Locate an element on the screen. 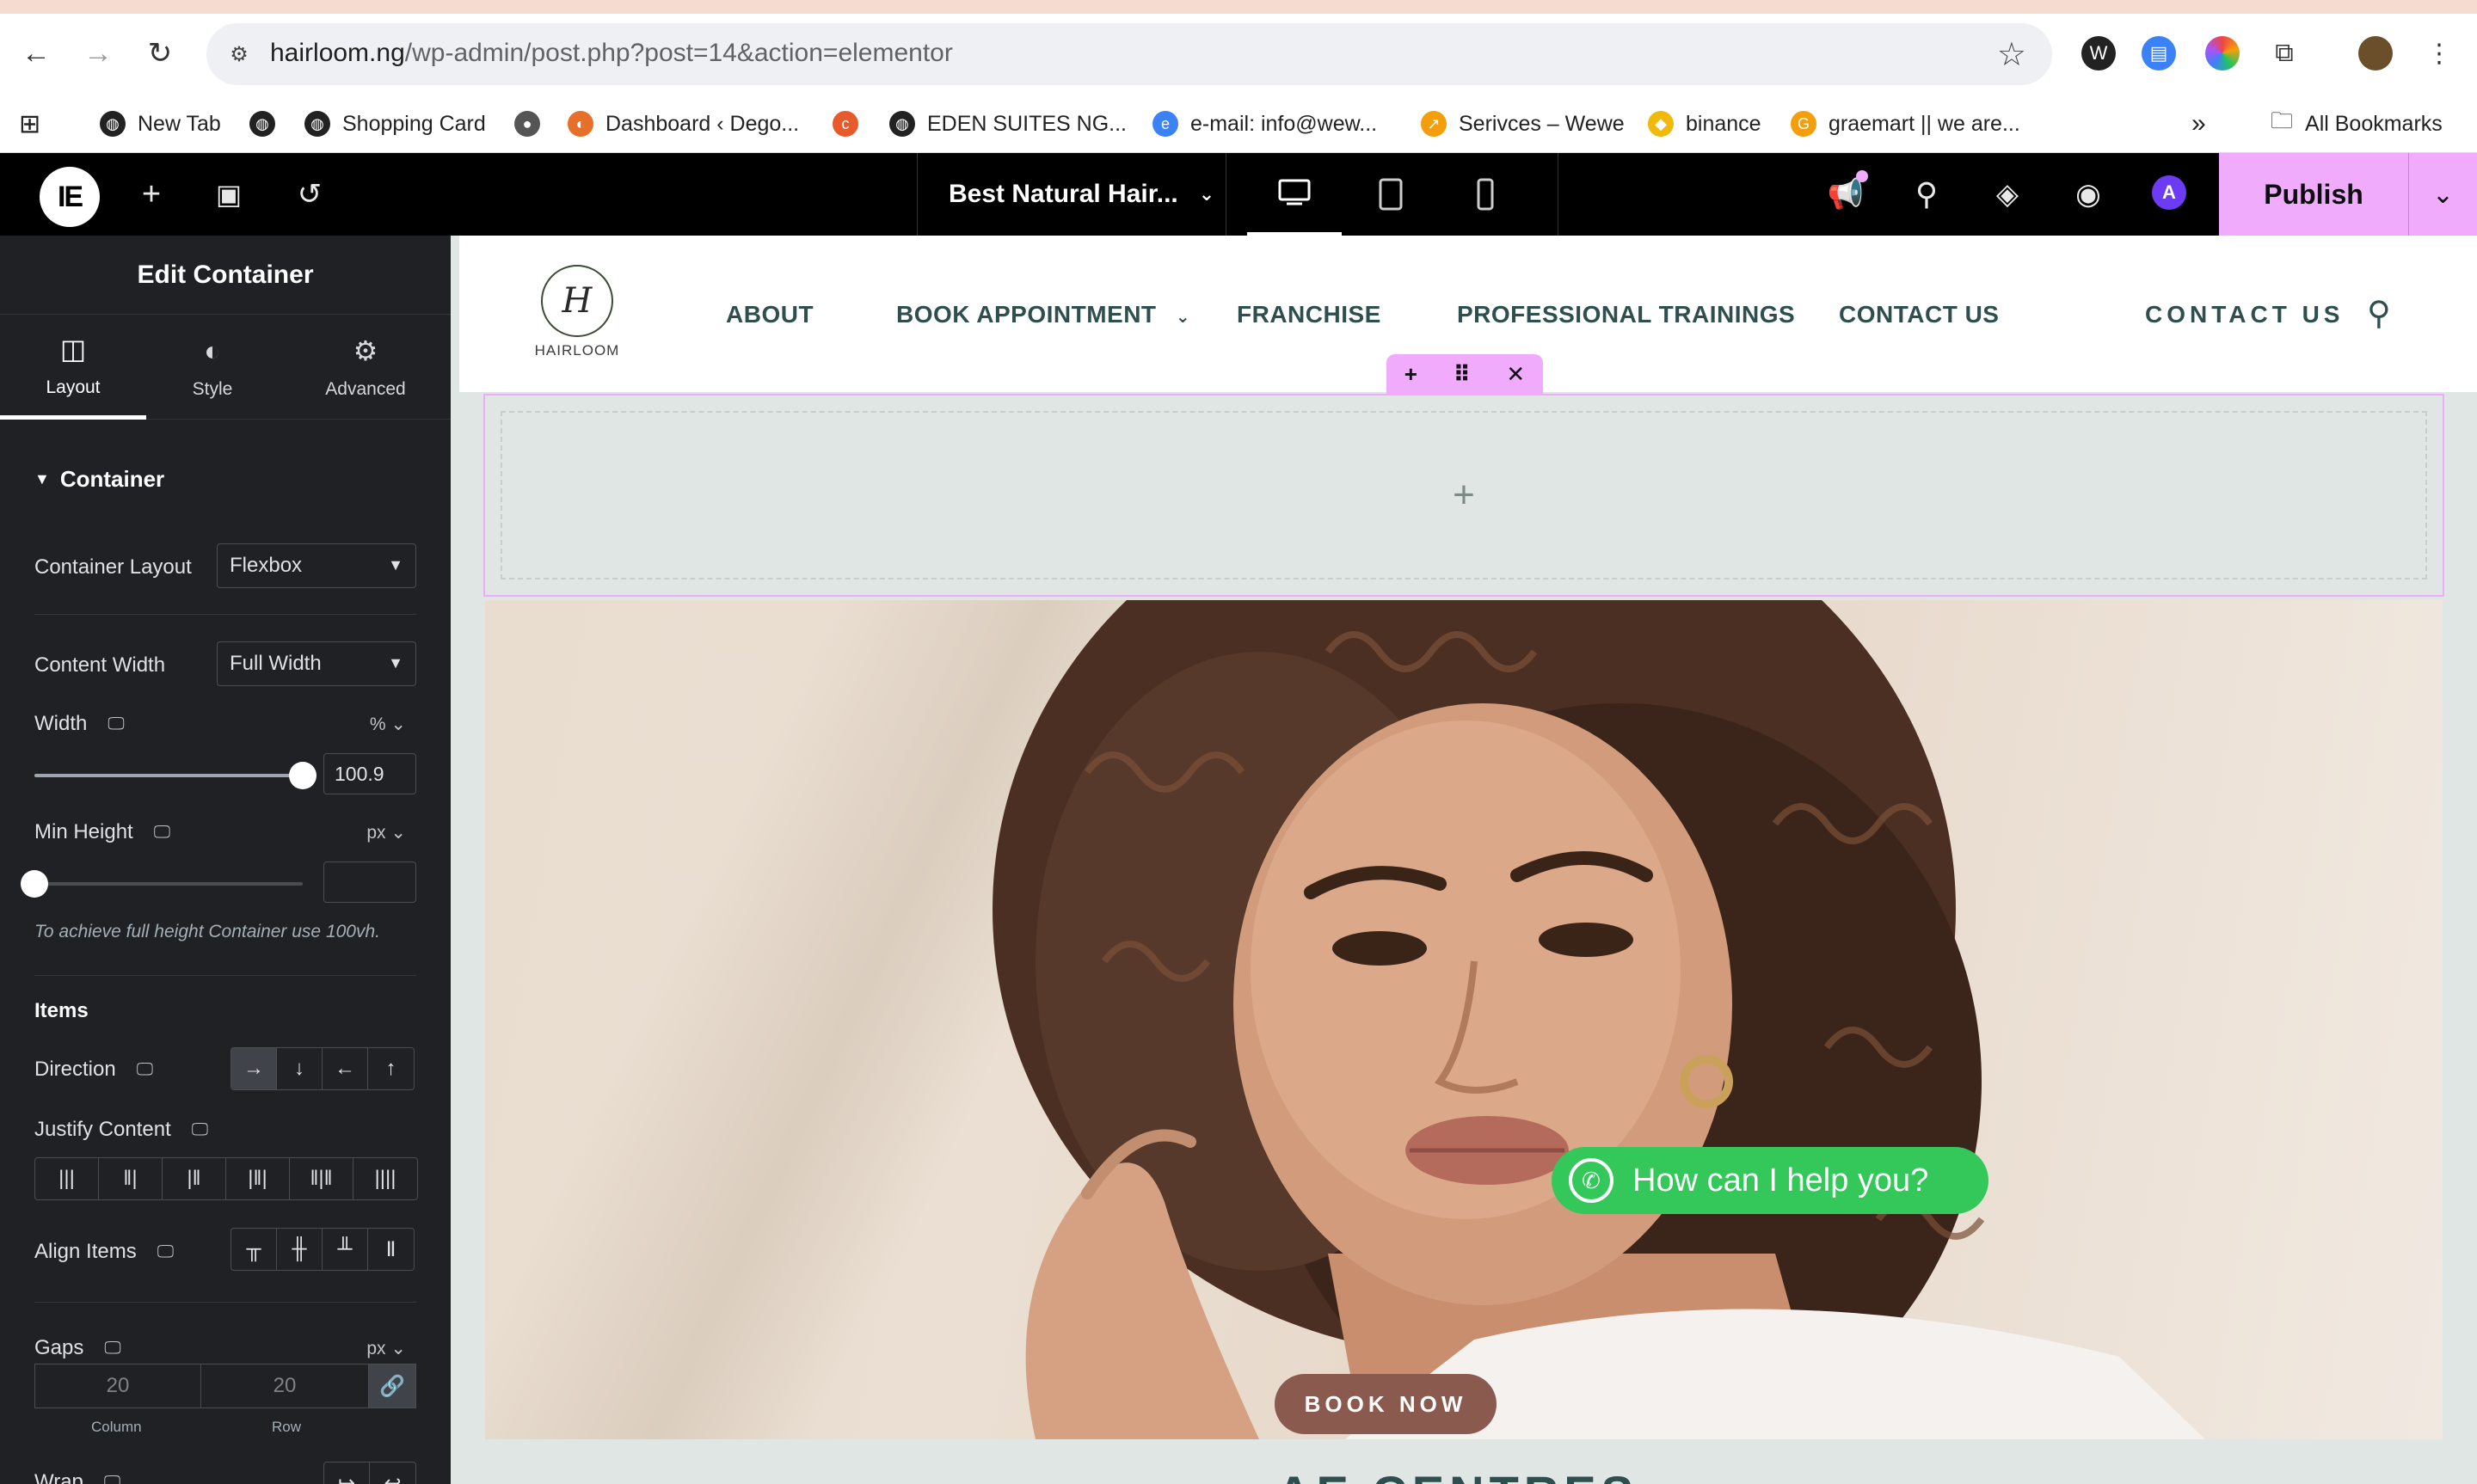 This screenshot has height=1484, width=2477. direction-row-icon: → is located at coordinates (254, 1068).